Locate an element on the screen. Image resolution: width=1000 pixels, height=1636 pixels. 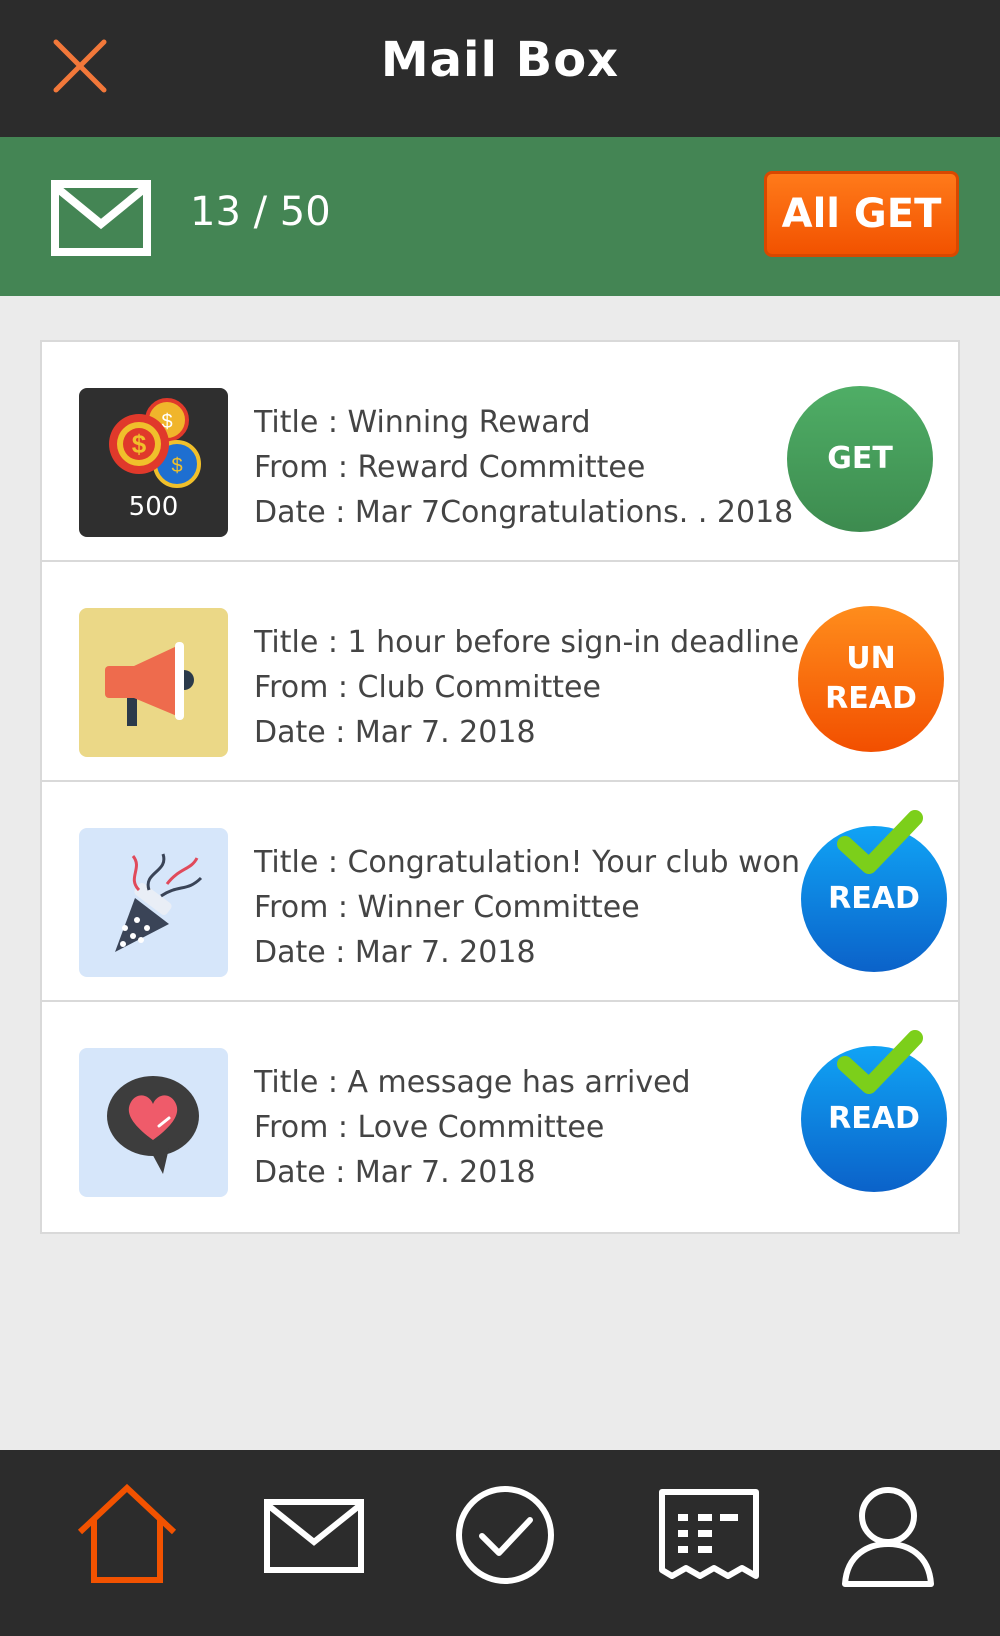
ticket-list-icon is located at coordinates (709, 1535).